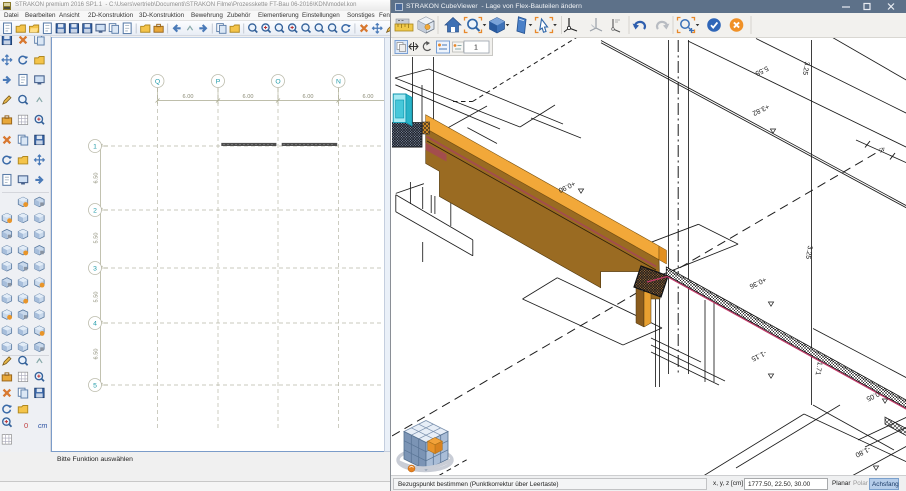  I want to click on svg-text: O, so click(277, 82).